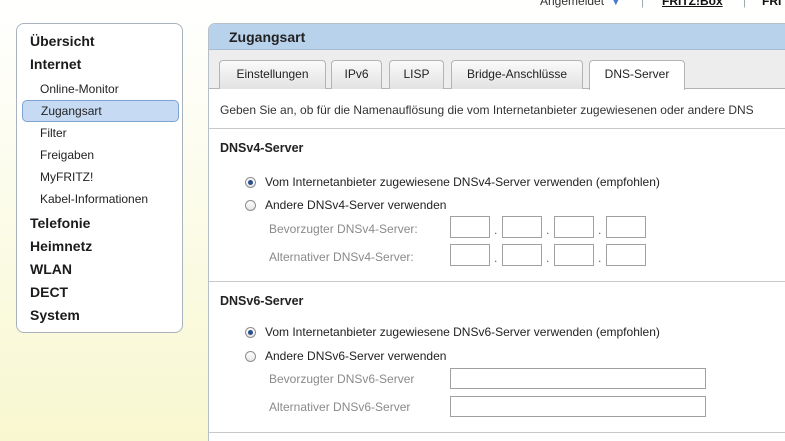  Describe the element at coordinates (578, 406) in the screenshot. I see `dnsv6-alternate-input` at that location.